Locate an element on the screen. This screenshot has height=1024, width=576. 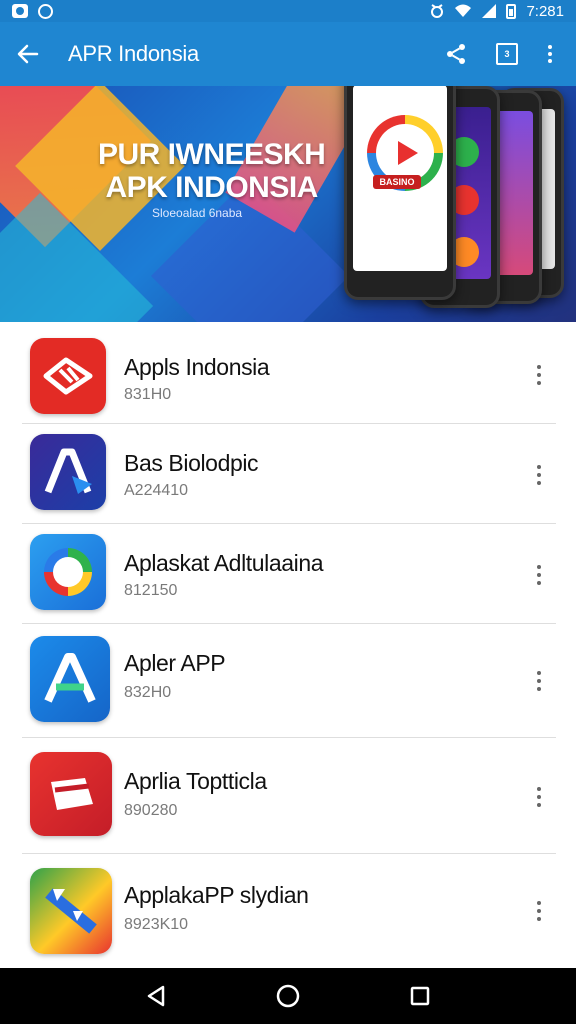
sync-icon is located at coordinates (45, 11).